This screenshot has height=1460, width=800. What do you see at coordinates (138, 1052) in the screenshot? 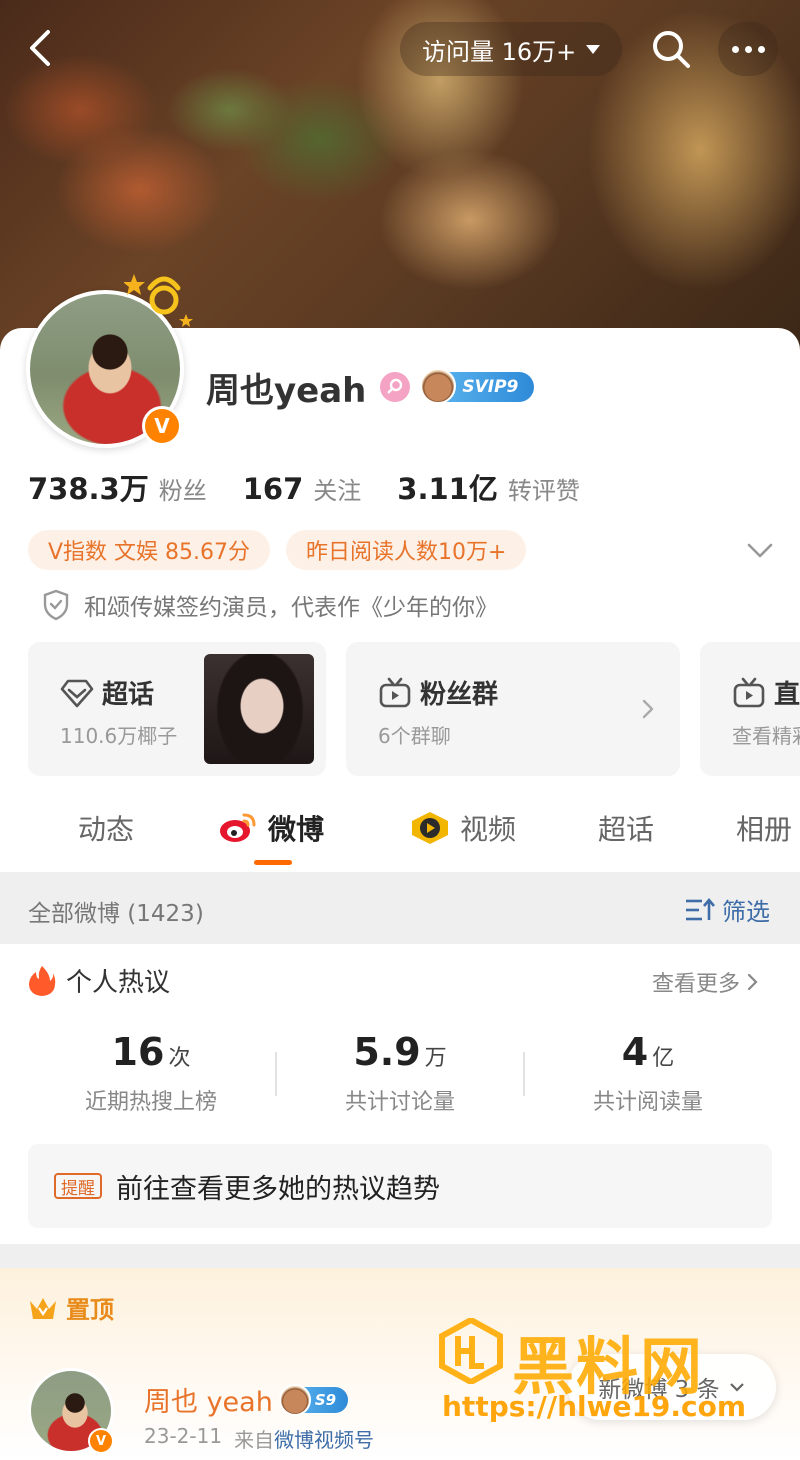
I see `hot-stat-value: 16` at bounding box center [138, 1052].